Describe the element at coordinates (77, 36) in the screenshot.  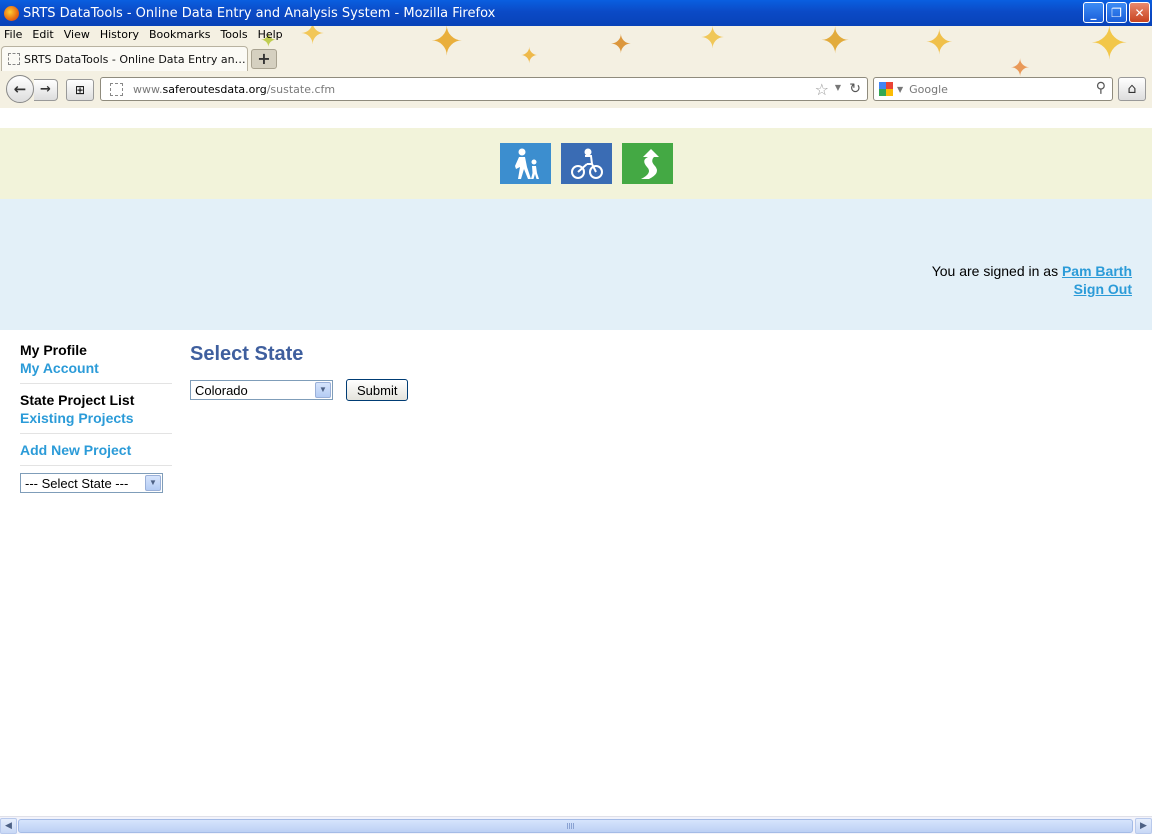
I see `menu-view: View` at that location.